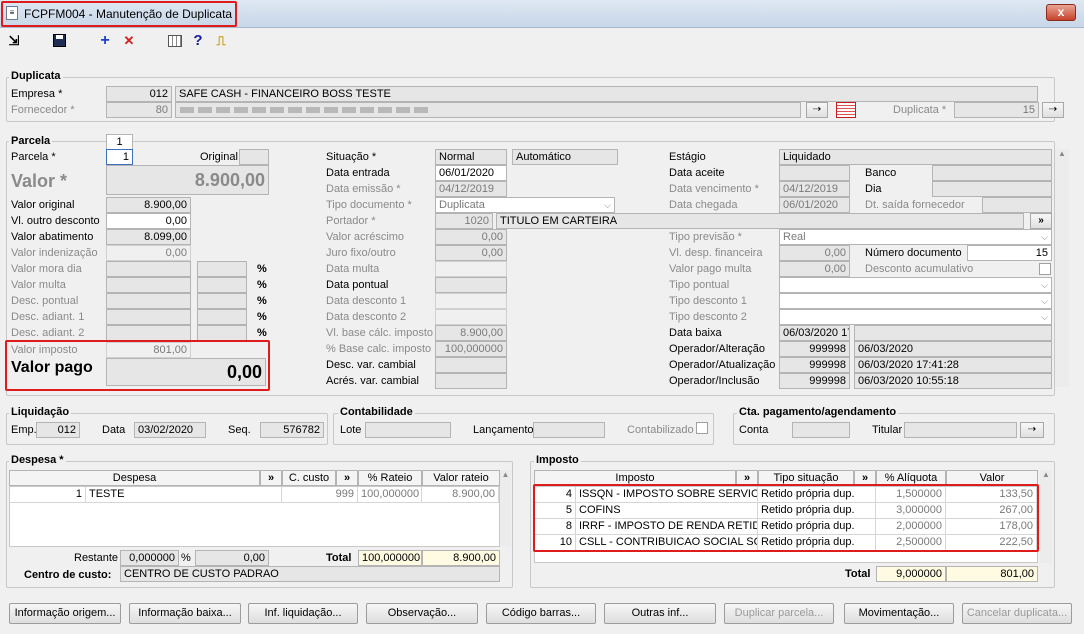  What do you see at coordinates (408, 430) in the screenshot?
I see `lote-field` at bounding box center [408, 430].